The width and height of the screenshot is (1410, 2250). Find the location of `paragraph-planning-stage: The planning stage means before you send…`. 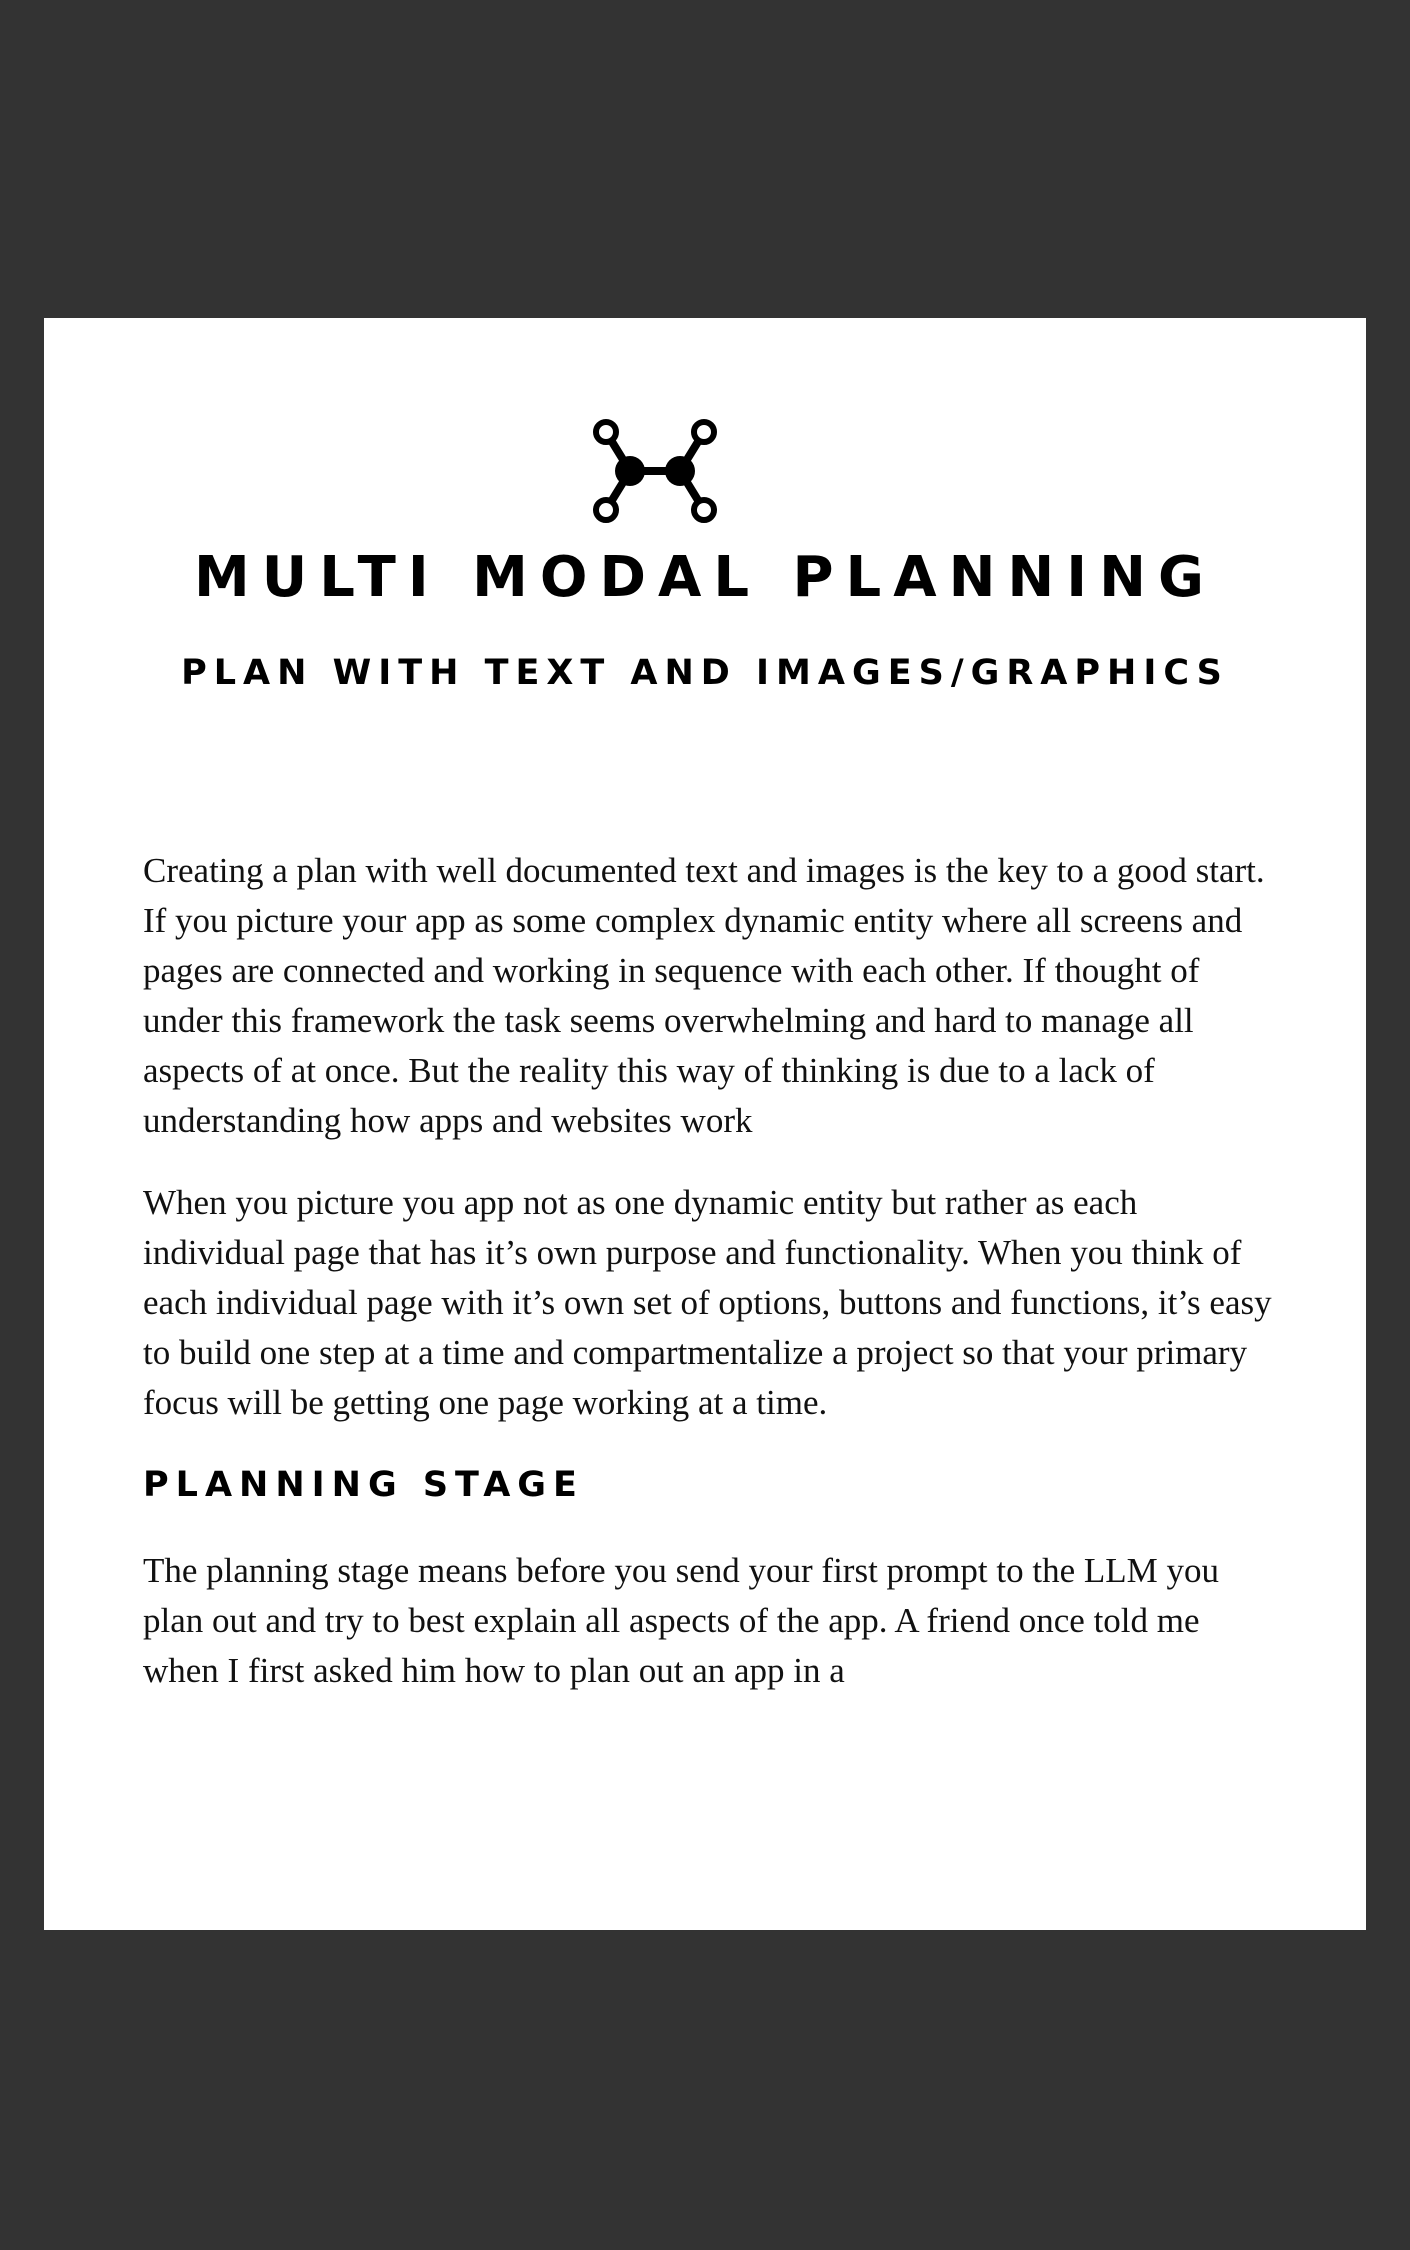

paragraph-planning-stage: The planning stage means before you send… is located at coordinates (681, 1620).